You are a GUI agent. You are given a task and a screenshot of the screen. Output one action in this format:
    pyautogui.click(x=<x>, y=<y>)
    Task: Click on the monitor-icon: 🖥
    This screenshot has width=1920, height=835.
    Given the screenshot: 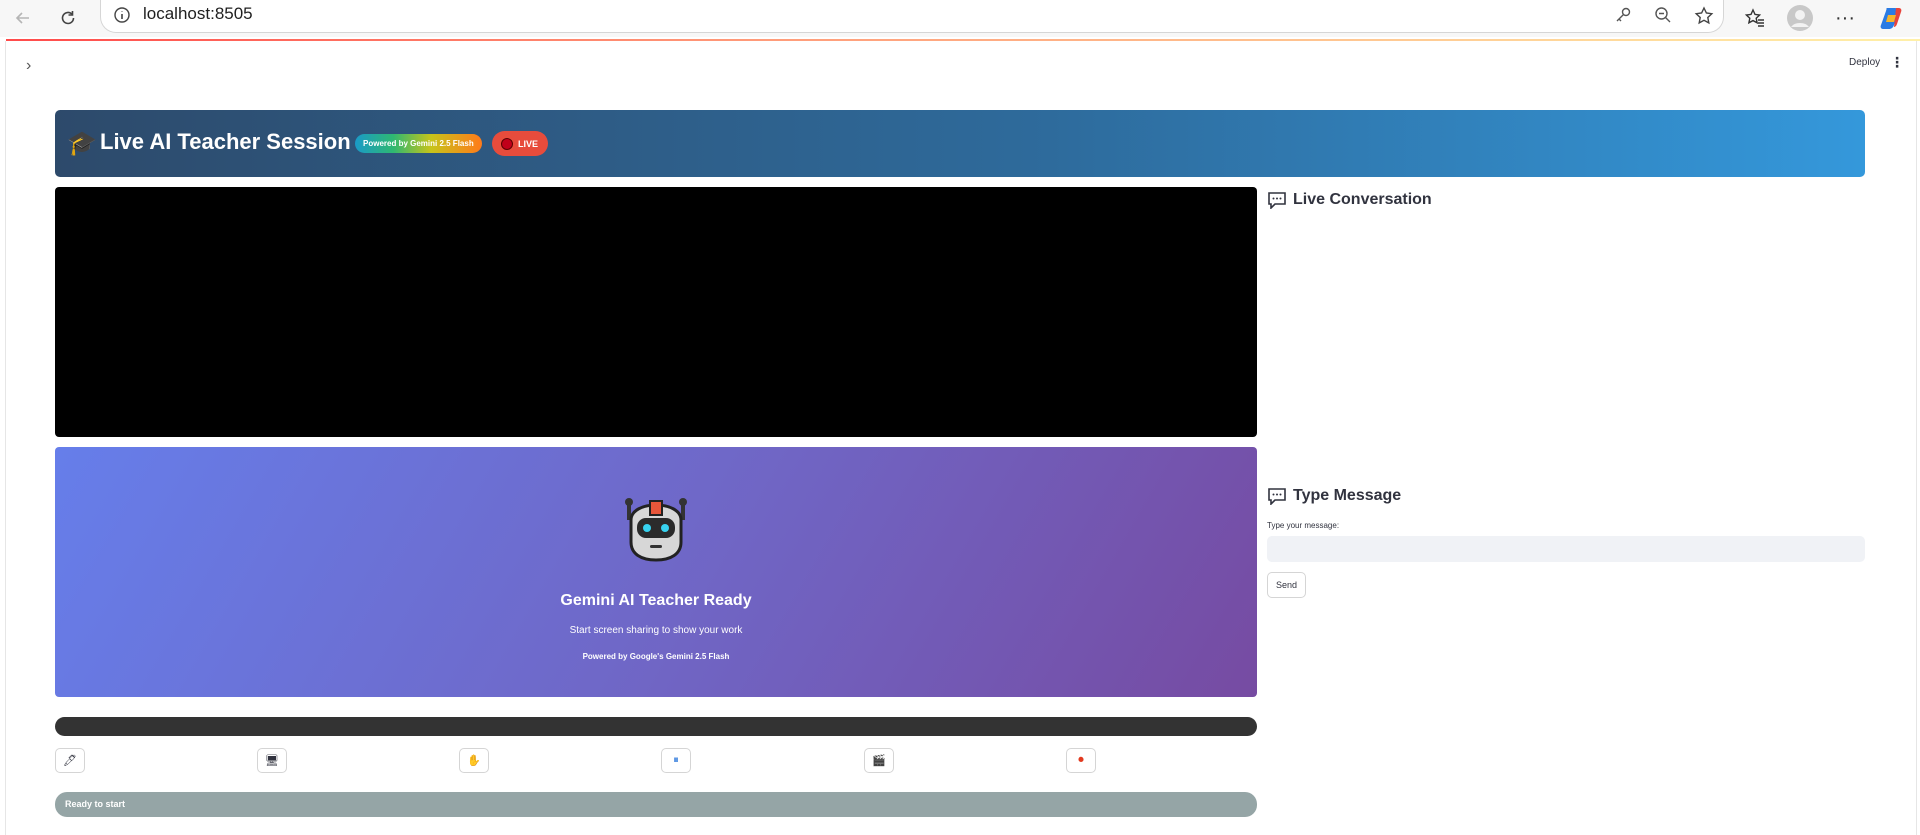 What is the action you would take?
    pyautogui.click(x=272, y=761)
    